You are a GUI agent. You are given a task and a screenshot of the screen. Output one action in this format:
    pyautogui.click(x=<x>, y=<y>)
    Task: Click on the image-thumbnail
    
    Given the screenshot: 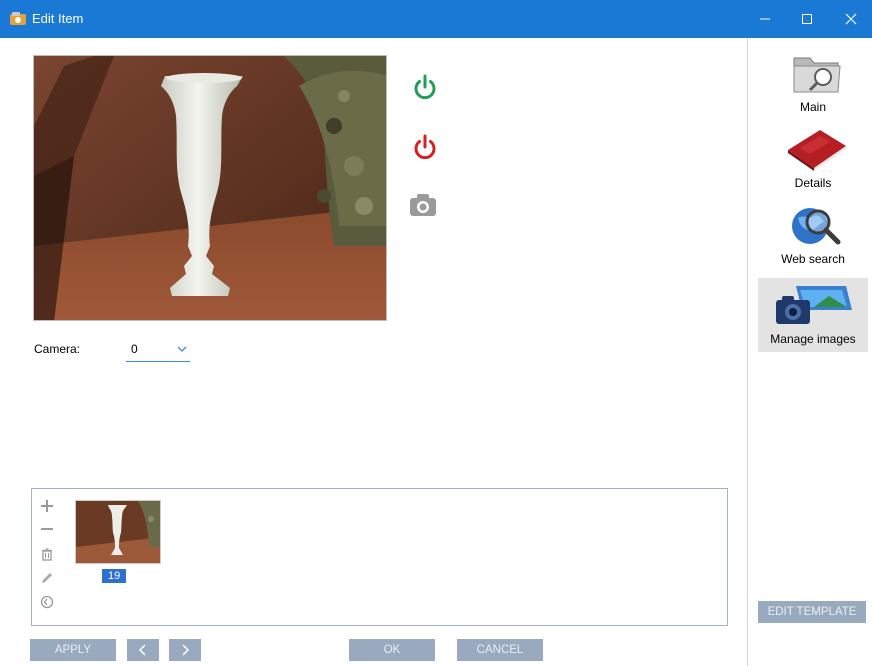 What is the action you would take?
    pyautogui.click(x=118, y=532)
    